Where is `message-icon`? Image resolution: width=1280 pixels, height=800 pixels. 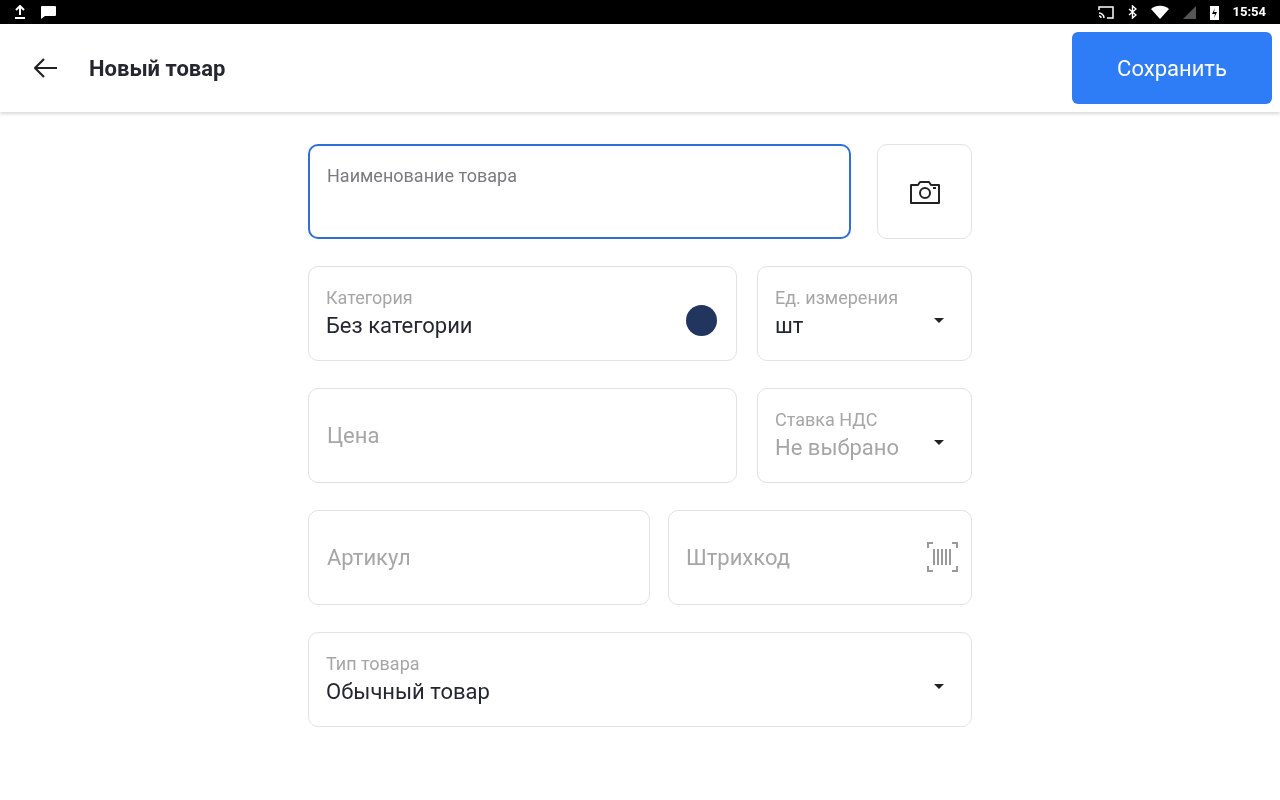
message-icon is located at coordinates (48, 12).